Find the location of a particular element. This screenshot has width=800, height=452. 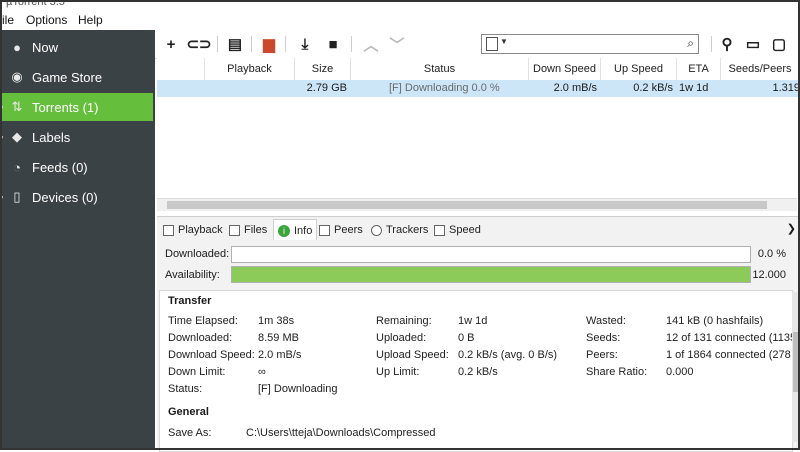

tab-speed: Speed is located at coordinates (457, 230).